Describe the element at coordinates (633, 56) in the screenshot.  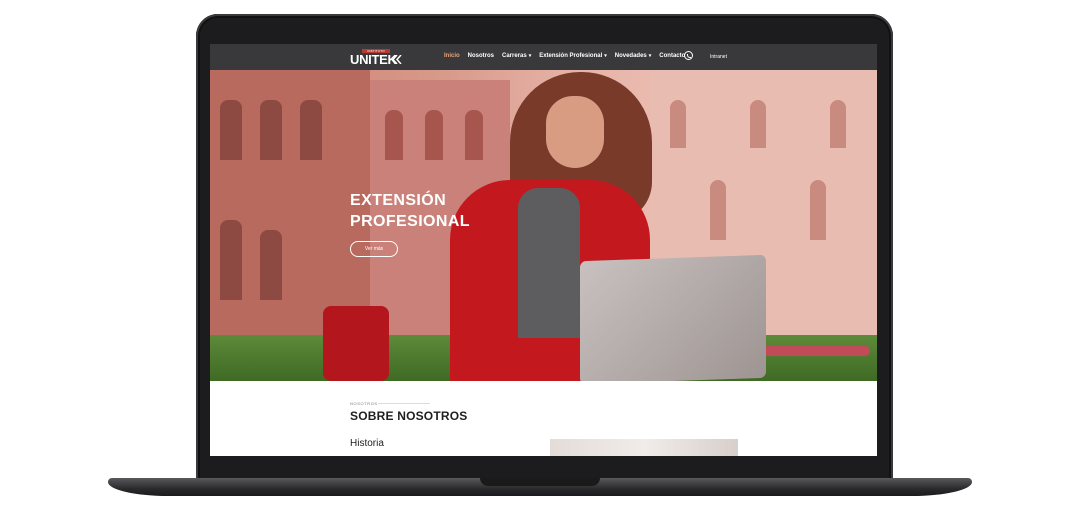
I see `nav-item-novedades: Novedades ▾` at that location.